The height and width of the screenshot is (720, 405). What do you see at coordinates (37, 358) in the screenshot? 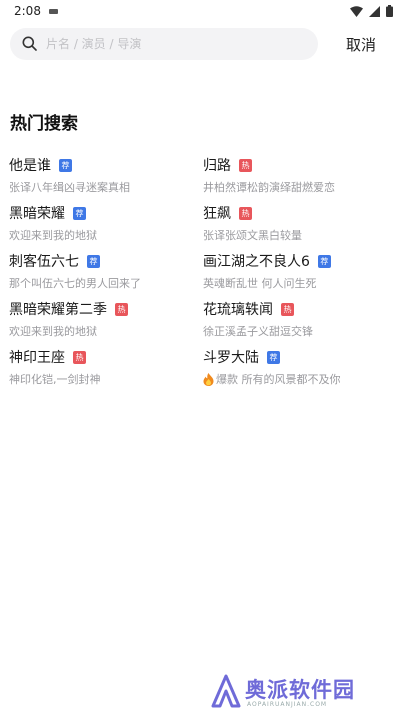
I see `hot-item-title: 神印王座` at bounding box center [37, 358].